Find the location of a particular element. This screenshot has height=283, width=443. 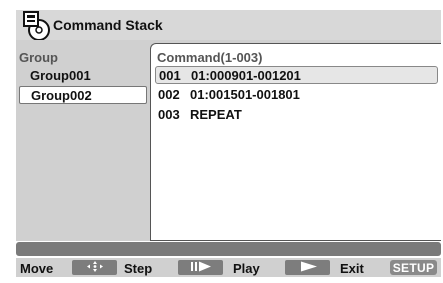

play-button is located at coordinates (307, 267).